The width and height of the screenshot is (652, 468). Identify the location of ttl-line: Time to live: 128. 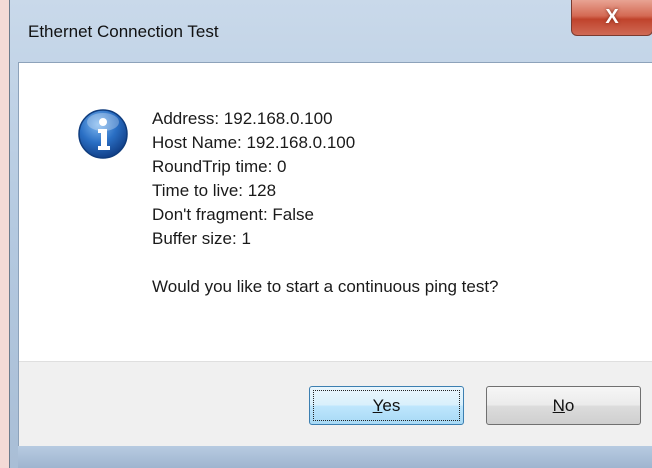
(214, 190).